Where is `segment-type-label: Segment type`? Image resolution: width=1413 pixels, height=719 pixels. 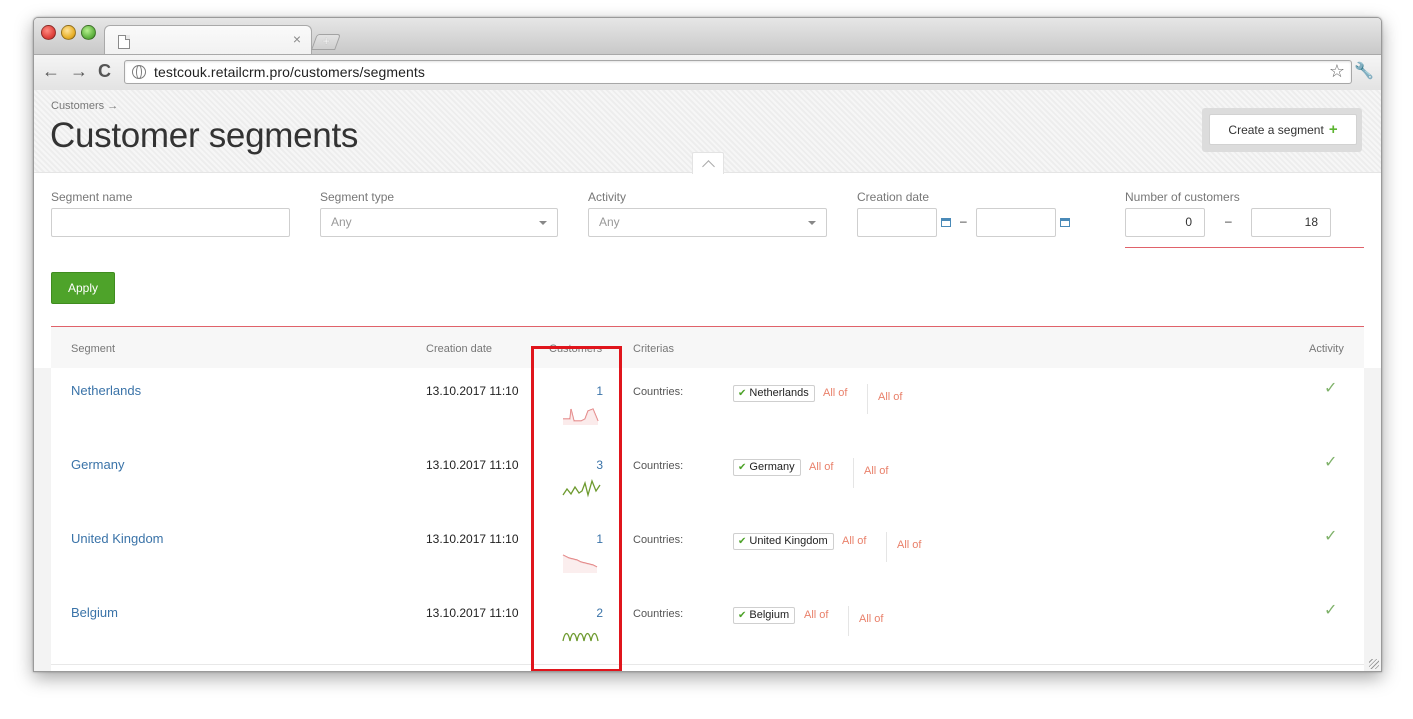
segment-type-label: Segment type is located at coordinates (357, 197).